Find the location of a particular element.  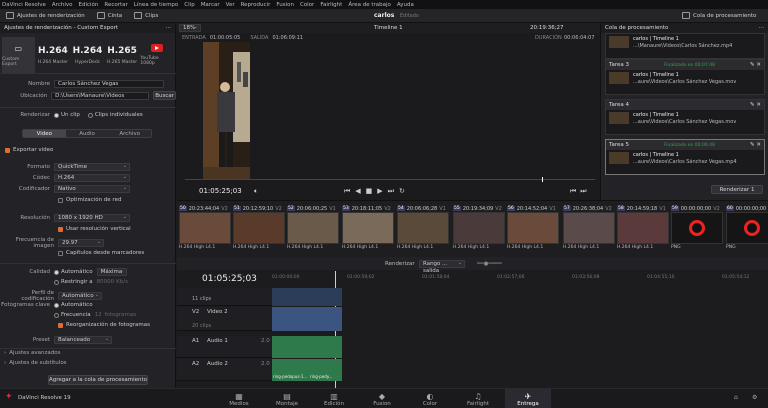

tape-button: Cinta is located at coordinates (109, 16).